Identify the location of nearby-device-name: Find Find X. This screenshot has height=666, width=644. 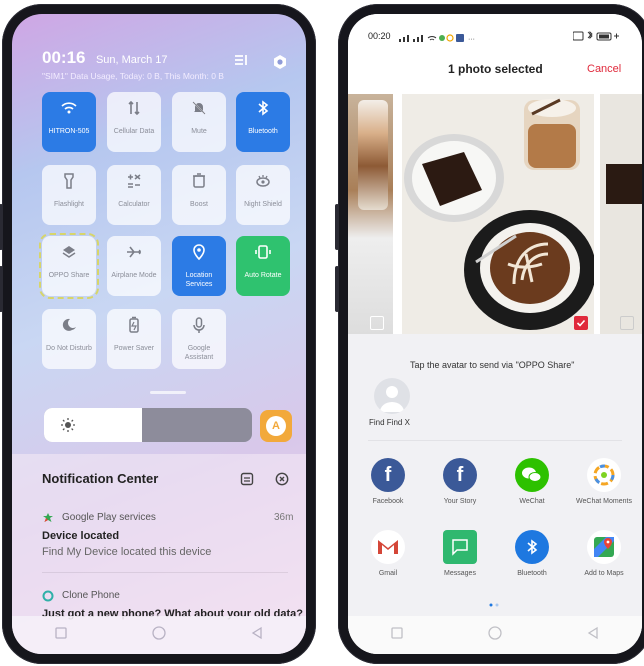
(389, 422).